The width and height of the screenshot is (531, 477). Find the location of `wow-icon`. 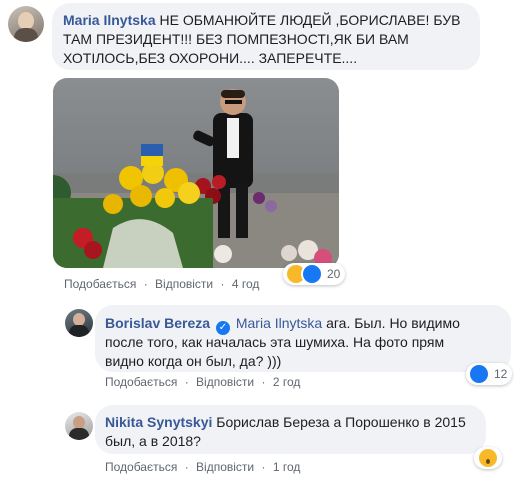

wow-icon is located at coordinates (488, 458).